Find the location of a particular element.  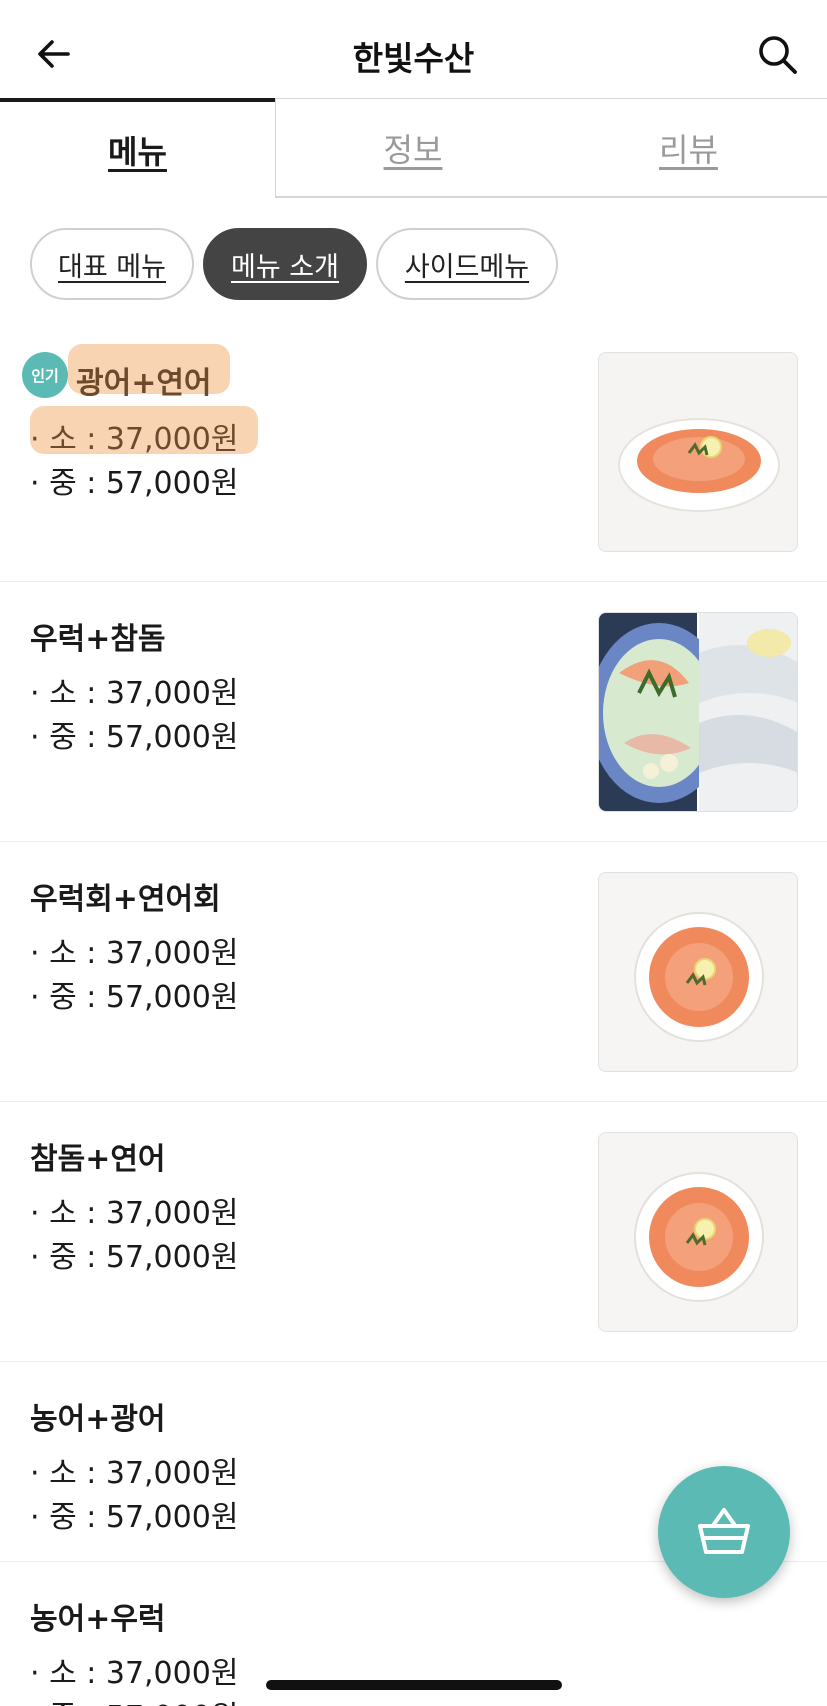

menu-item-name: 우럭회+연어회 is located at coordinates (125, 899).